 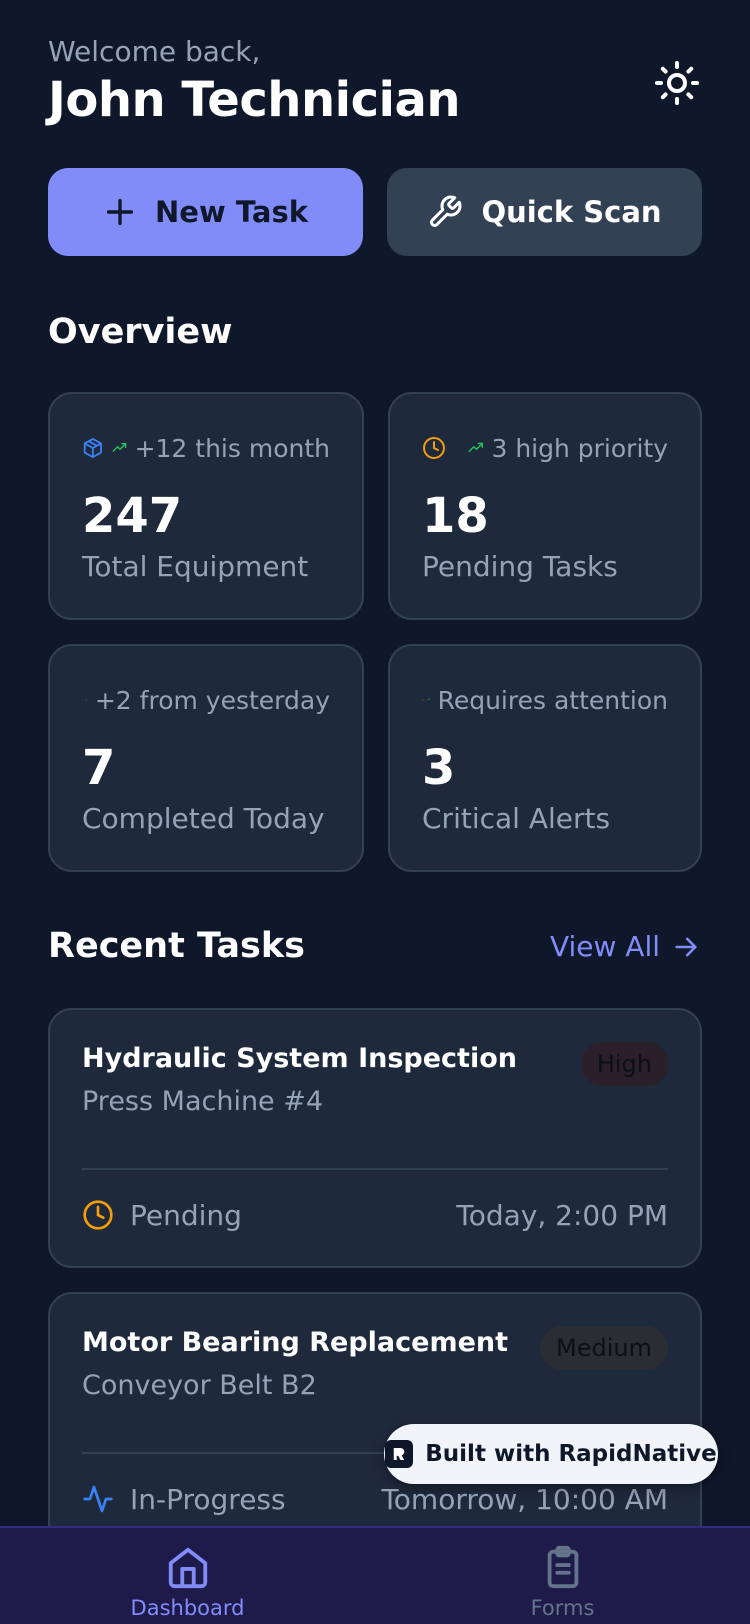 What do you see at coordinates (187, 1608) in the screenshot?
I see `nav-label-dashboard: Dashboard` at bounding box center [187, 1608].